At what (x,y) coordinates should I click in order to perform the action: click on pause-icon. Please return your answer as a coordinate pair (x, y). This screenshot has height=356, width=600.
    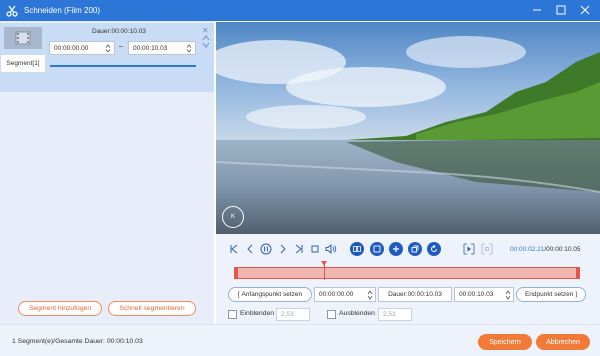
    Looking at the image, I should click on (266, 249).